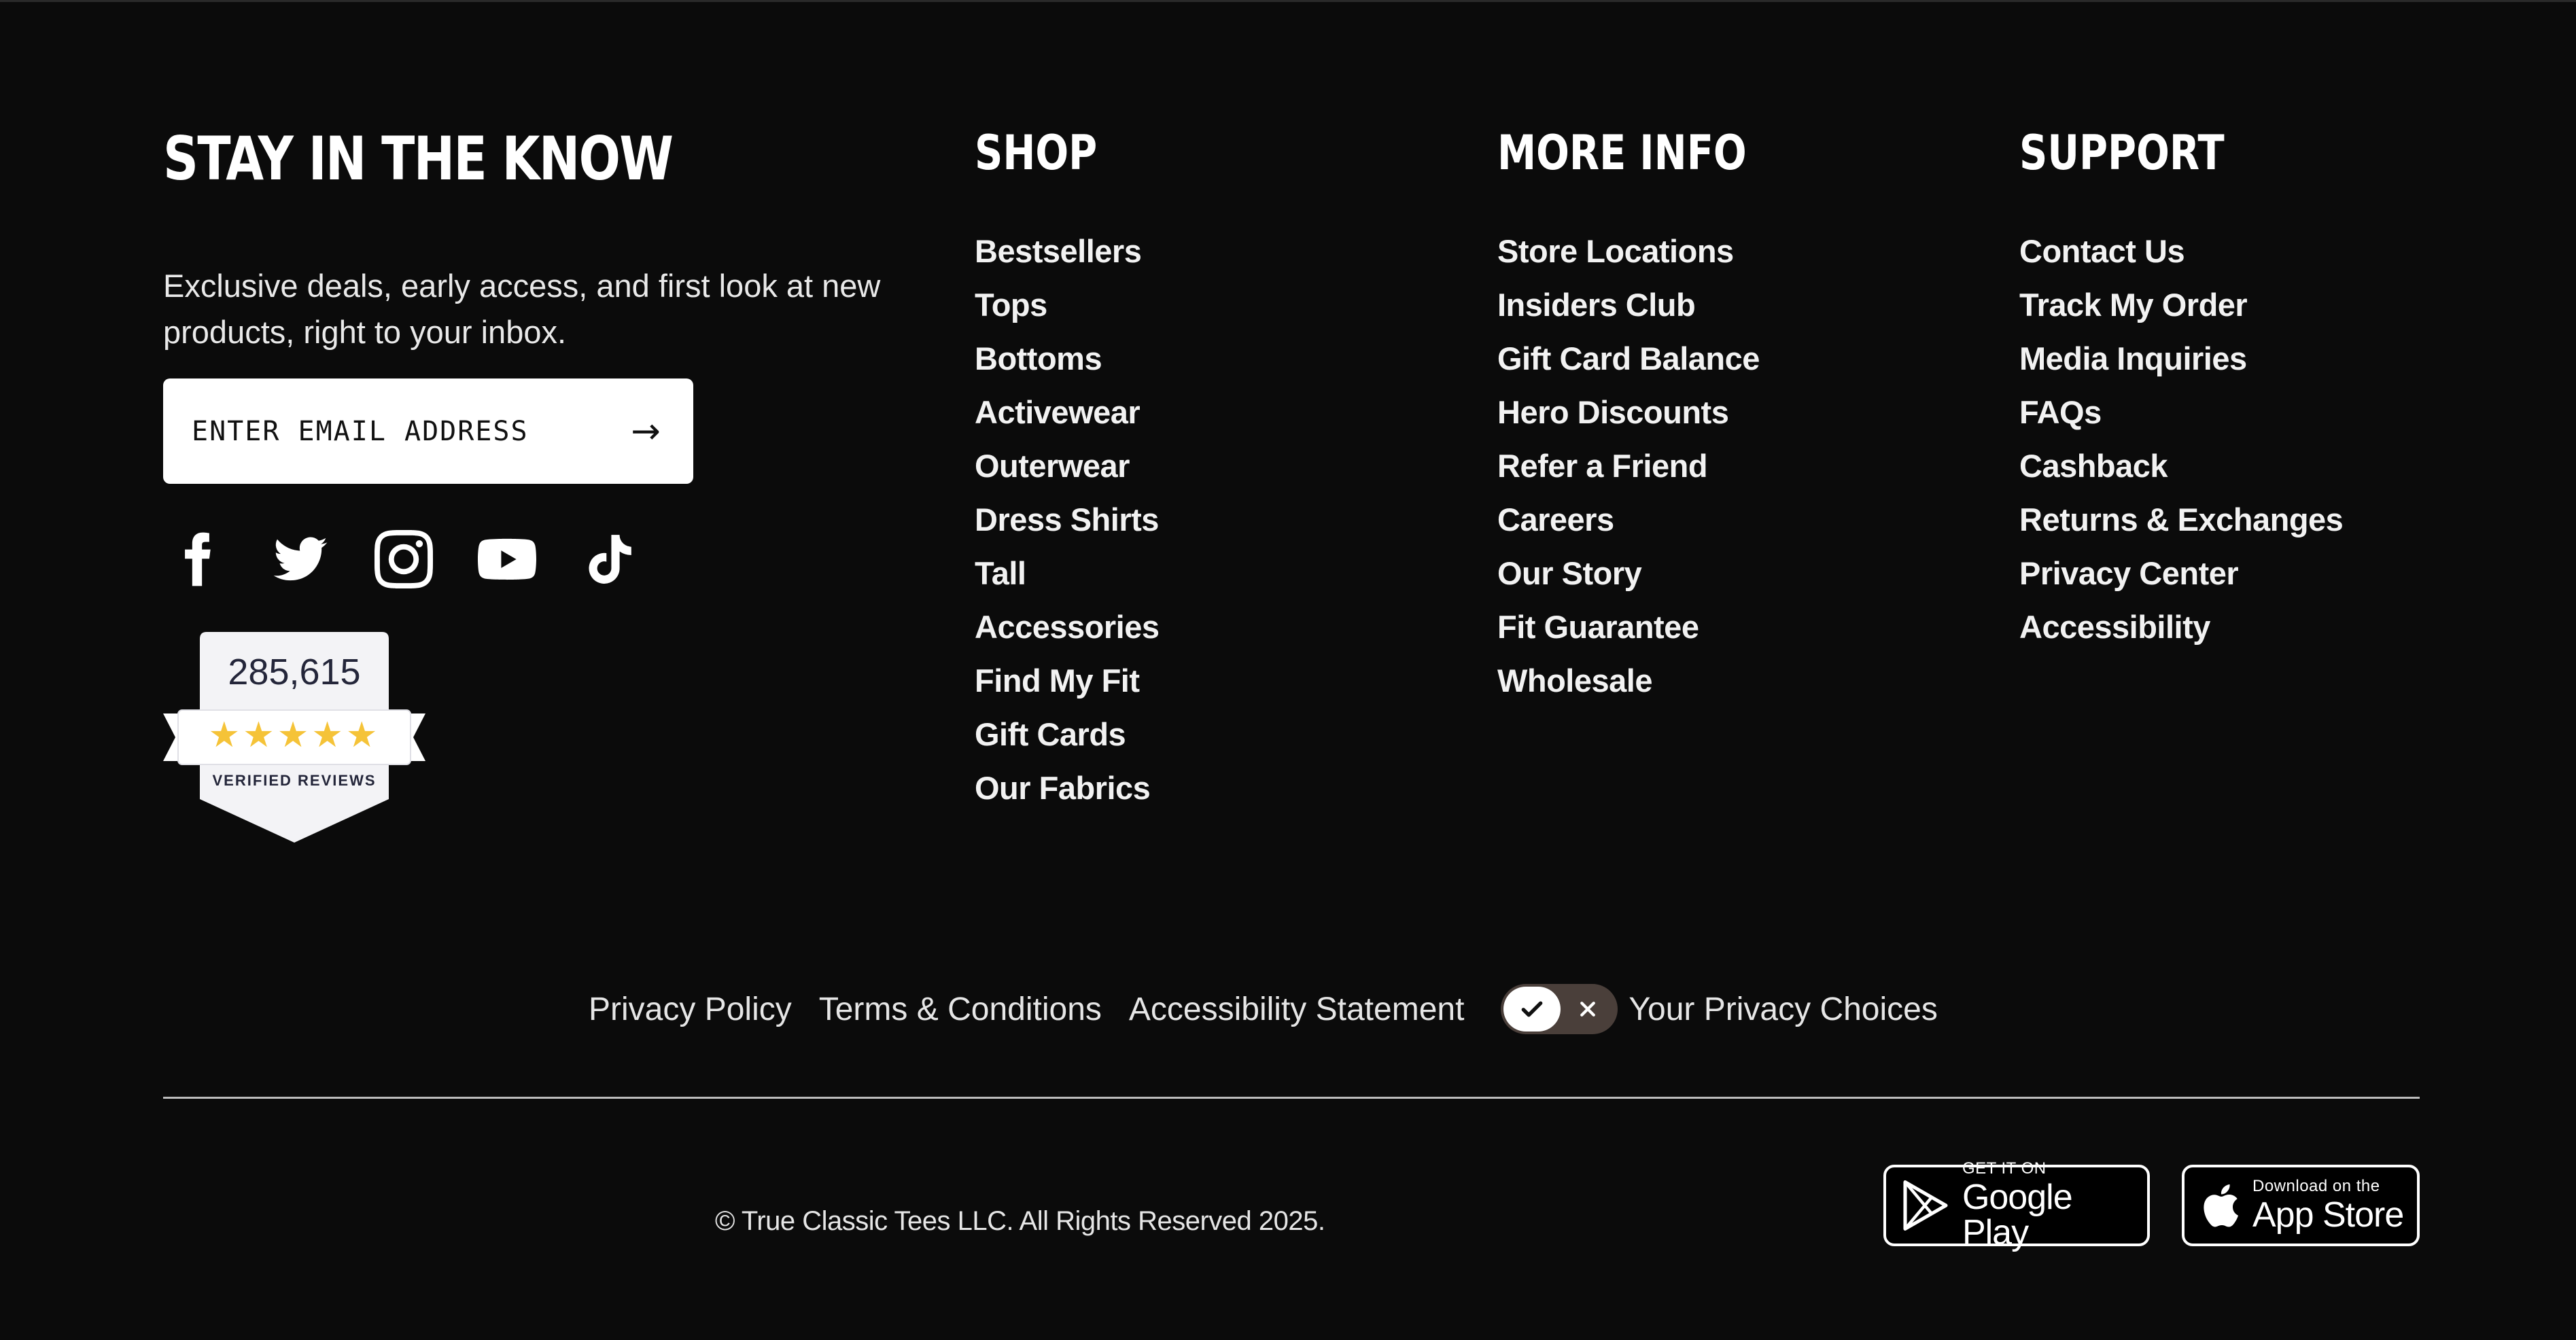  I want to click on review-count: 285,615, so click(294, 672).